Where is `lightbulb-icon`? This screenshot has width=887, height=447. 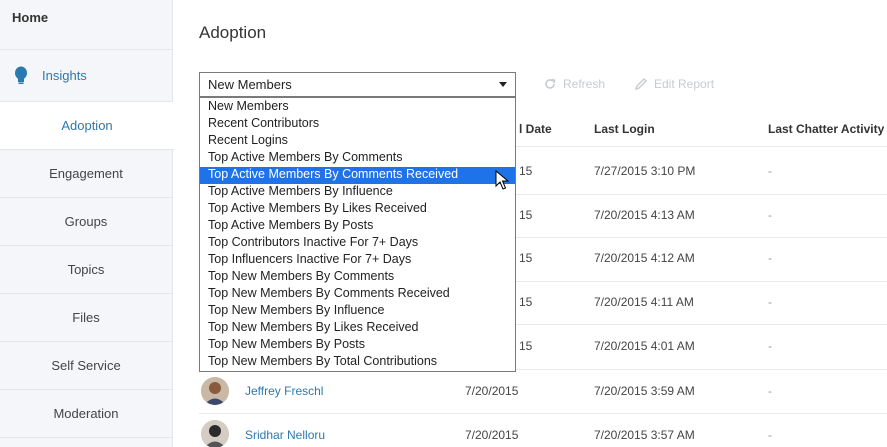
lightbulb-icon is located at coordinates (21, 75).